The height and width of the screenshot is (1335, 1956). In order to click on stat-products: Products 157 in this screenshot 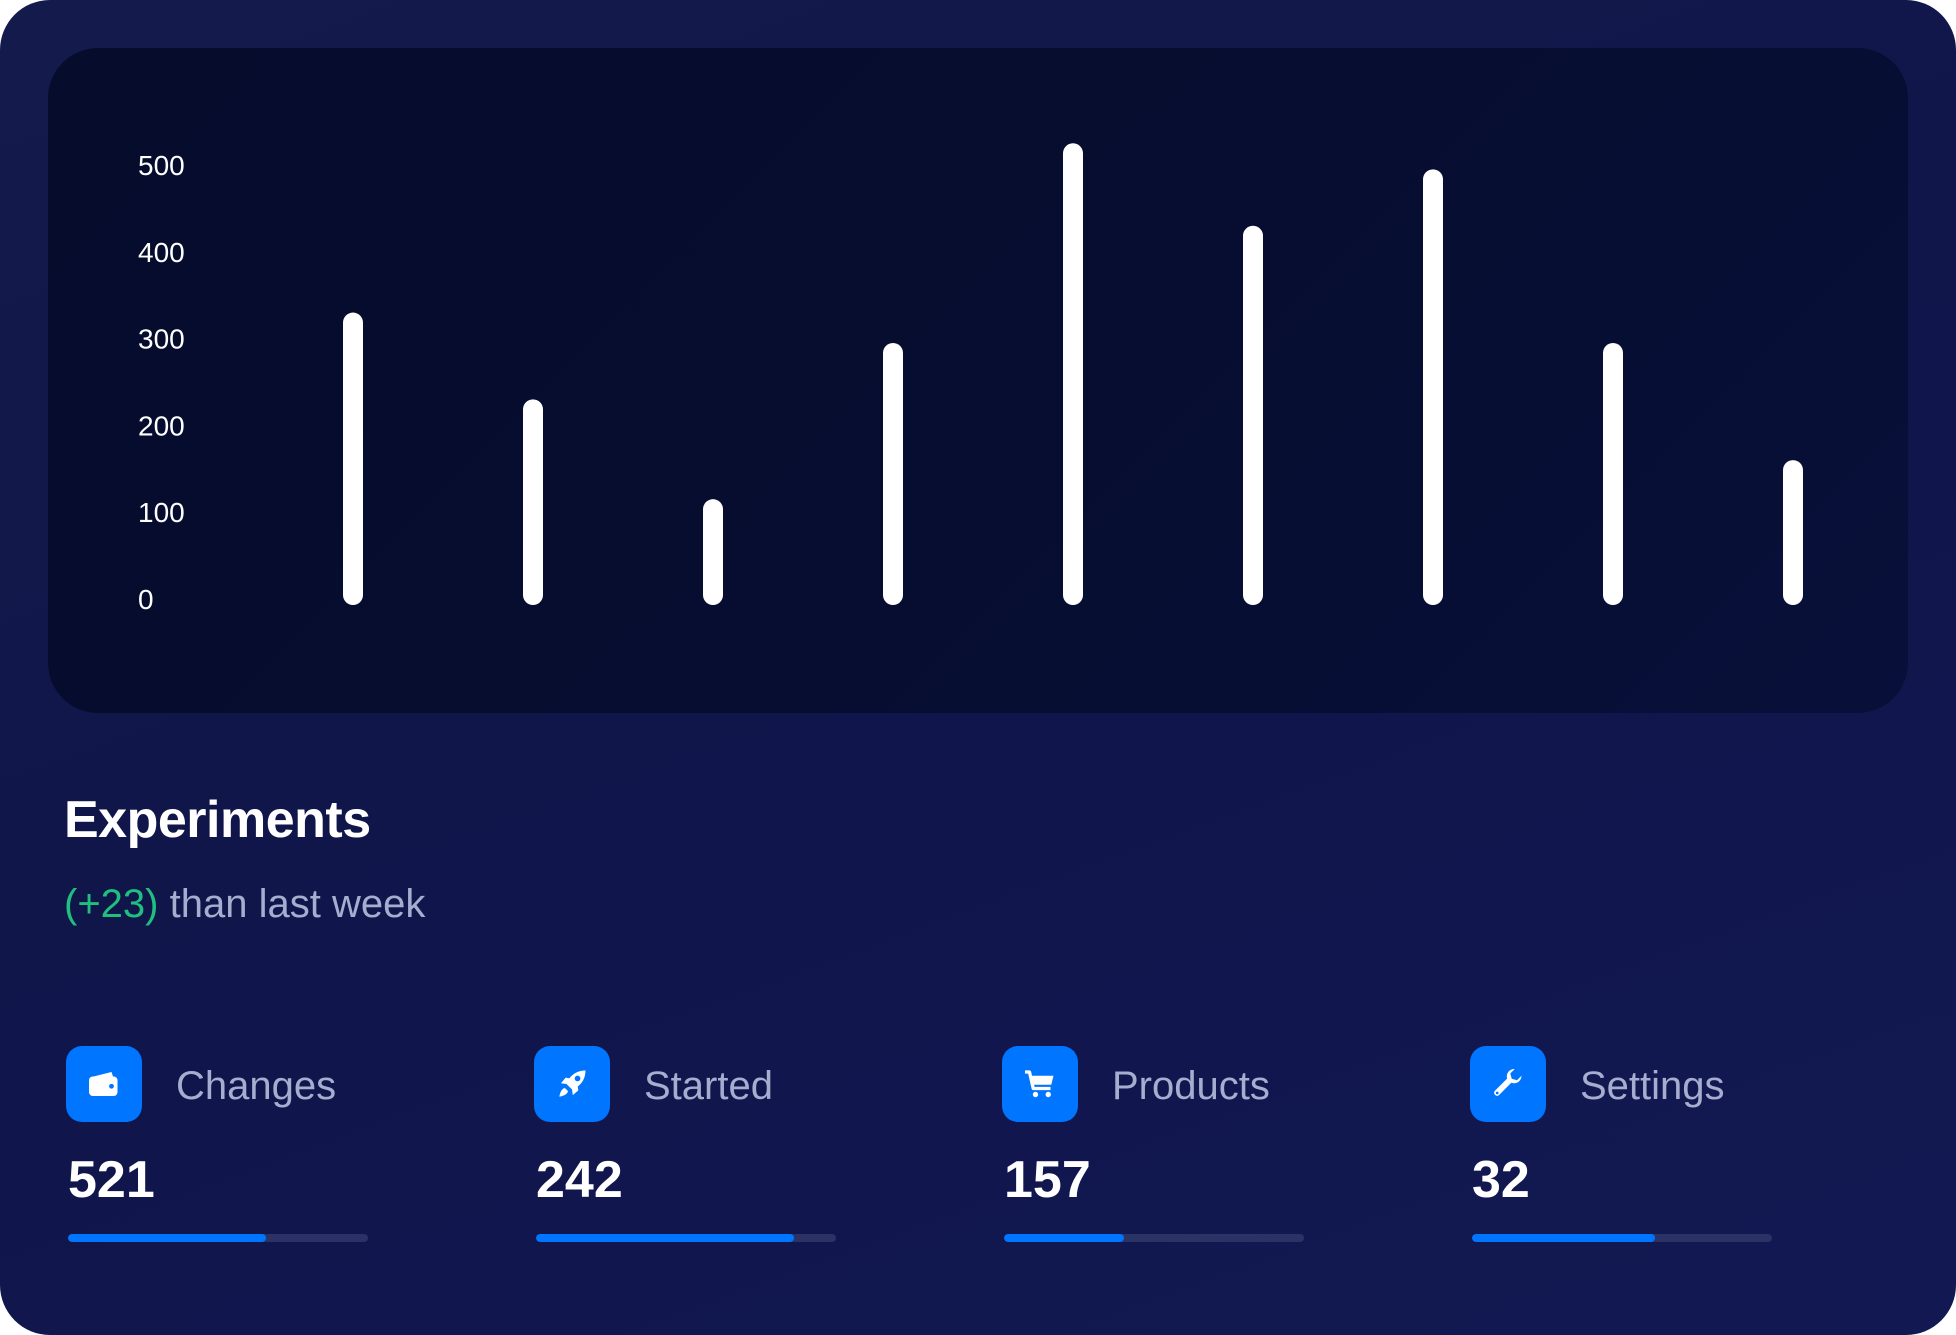, I will do `click(1153, 1146)`.